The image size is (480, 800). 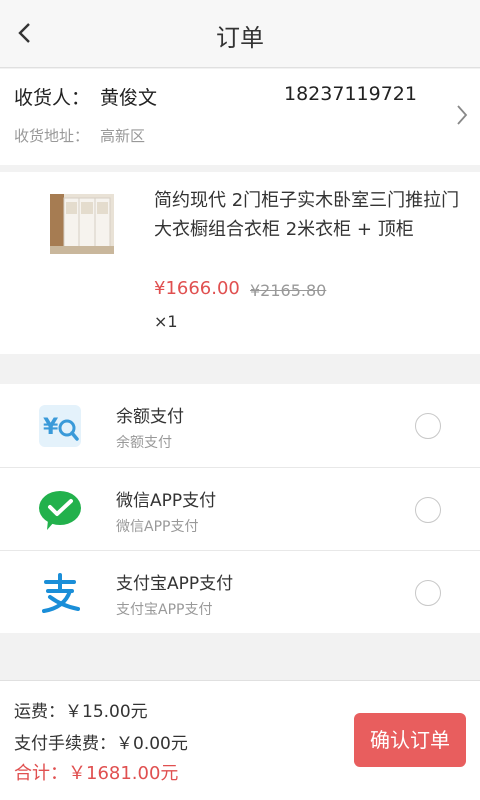 I want to click on service-fee: 支付手续费：￥0.00元, so click(x=101, y=744).